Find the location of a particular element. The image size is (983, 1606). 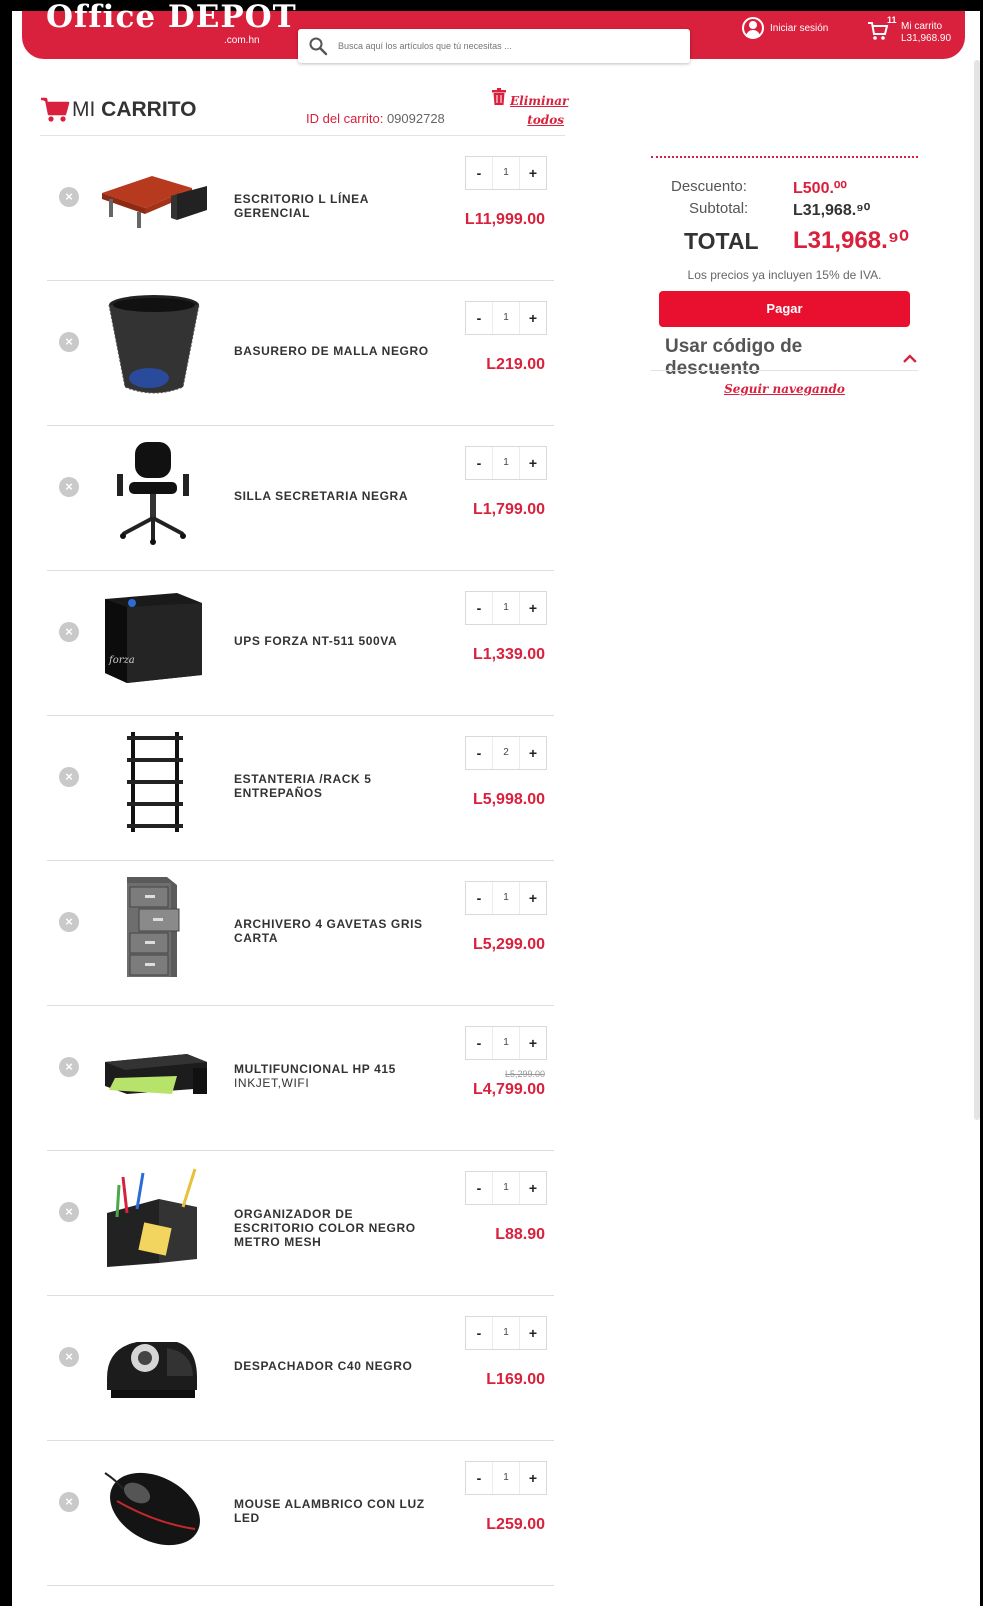

chair-image is located at coordinates (154, 492).